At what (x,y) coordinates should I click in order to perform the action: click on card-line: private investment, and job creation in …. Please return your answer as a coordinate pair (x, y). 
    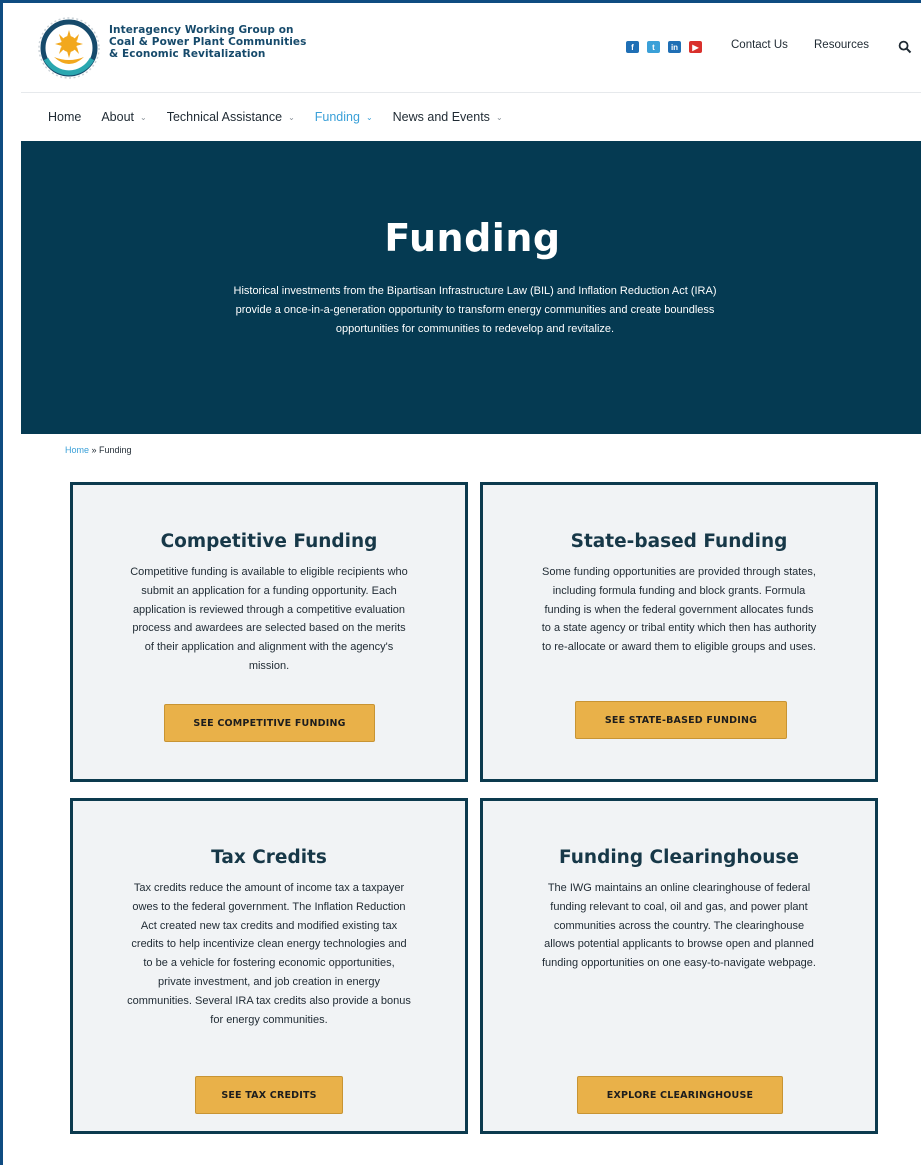
    Looking at the image, I should click on (269, 981).